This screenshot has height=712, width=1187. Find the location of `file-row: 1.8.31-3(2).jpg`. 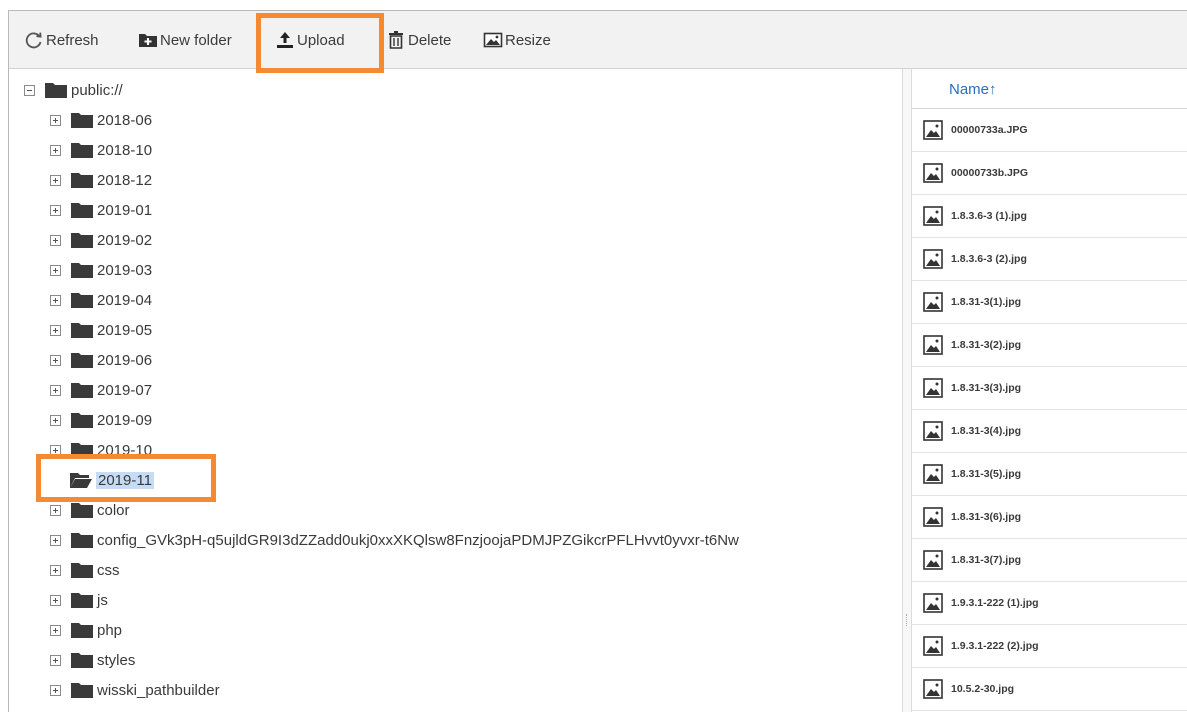

file-row: 1.8.31-3(2).jpg is located at coordinates (1049, 345).